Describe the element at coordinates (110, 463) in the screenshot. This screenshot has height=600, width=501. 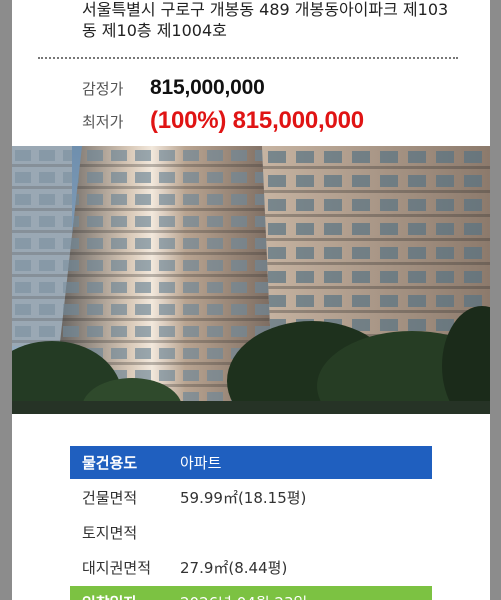
I see `details-key: 물건용도` at that location.